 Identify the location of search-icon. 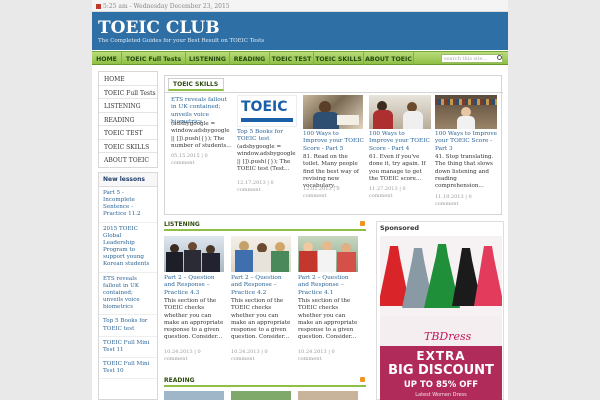
(499, 57).